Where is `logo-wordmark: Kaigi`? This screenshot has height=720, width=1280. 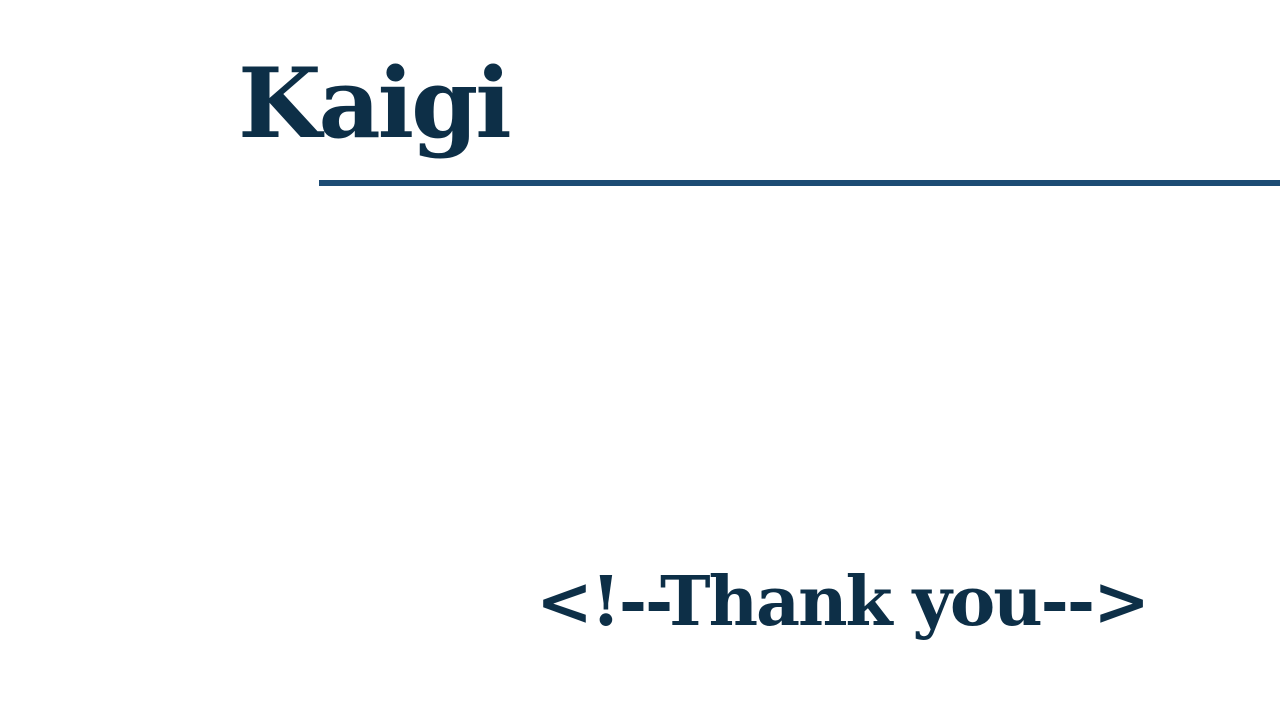 logo-wordmark: Kaigi is located at coordinates (375, 103).